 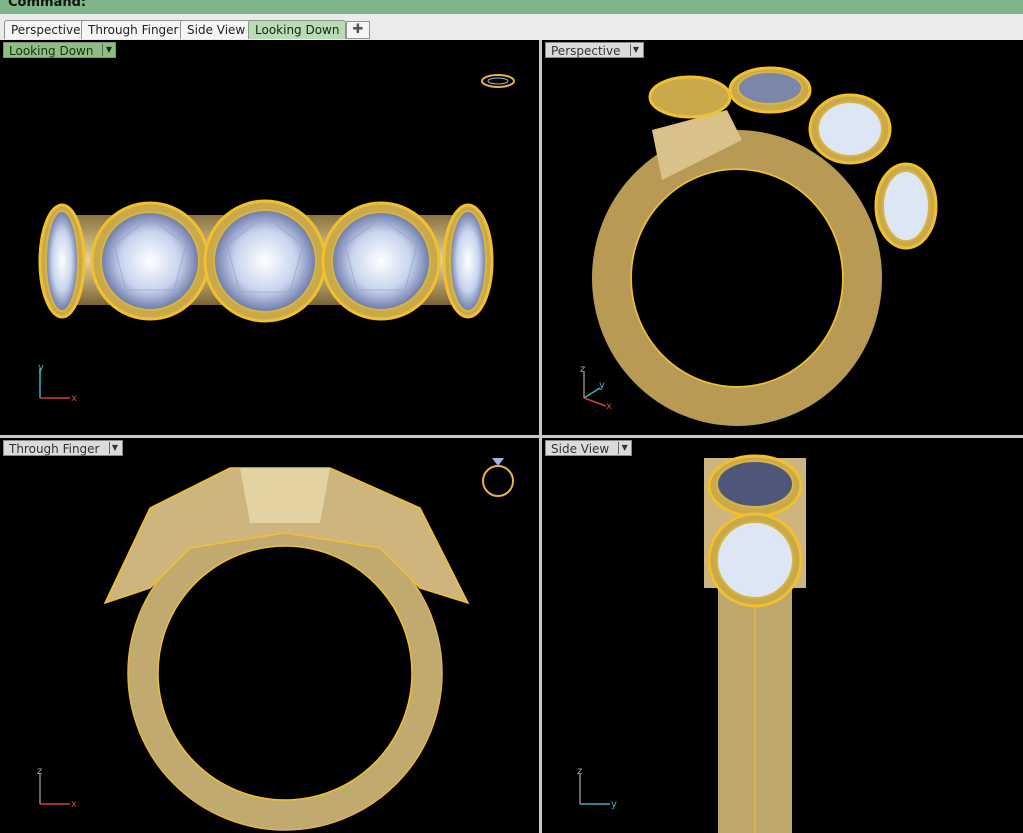 What do you see at coordinates (297, 29) in the screenshot?
I see `tab-looking-down: Looking Down` at bounding box center [297, 29].